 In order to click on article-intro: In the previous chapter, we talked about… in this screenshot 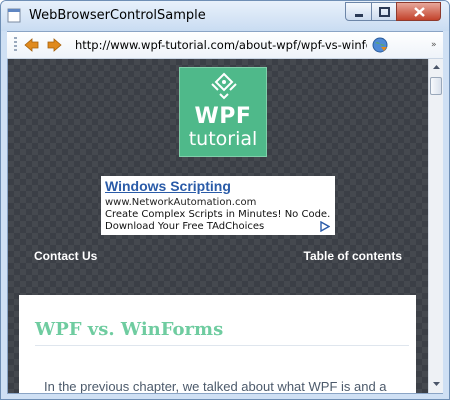, I will do `click(215, 386)`.